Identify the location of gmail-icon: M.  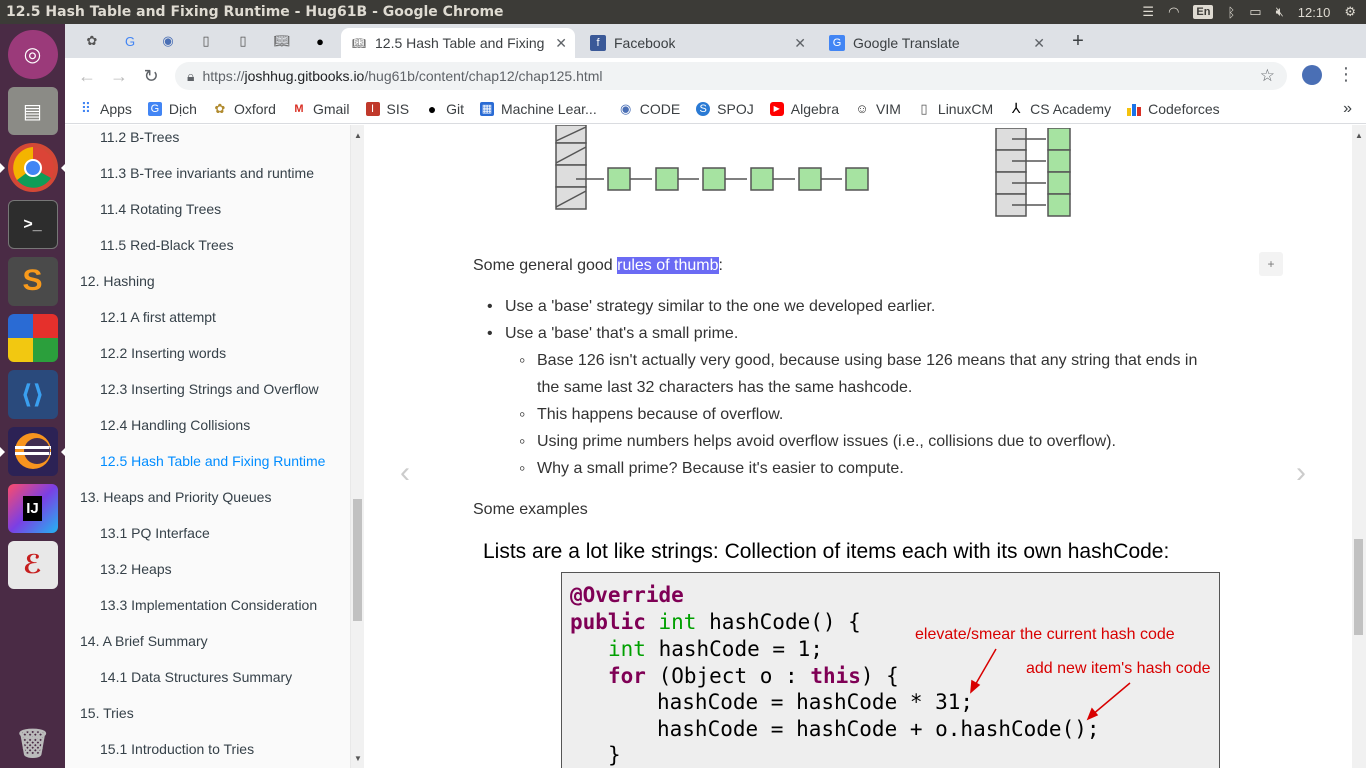
(299, 108).